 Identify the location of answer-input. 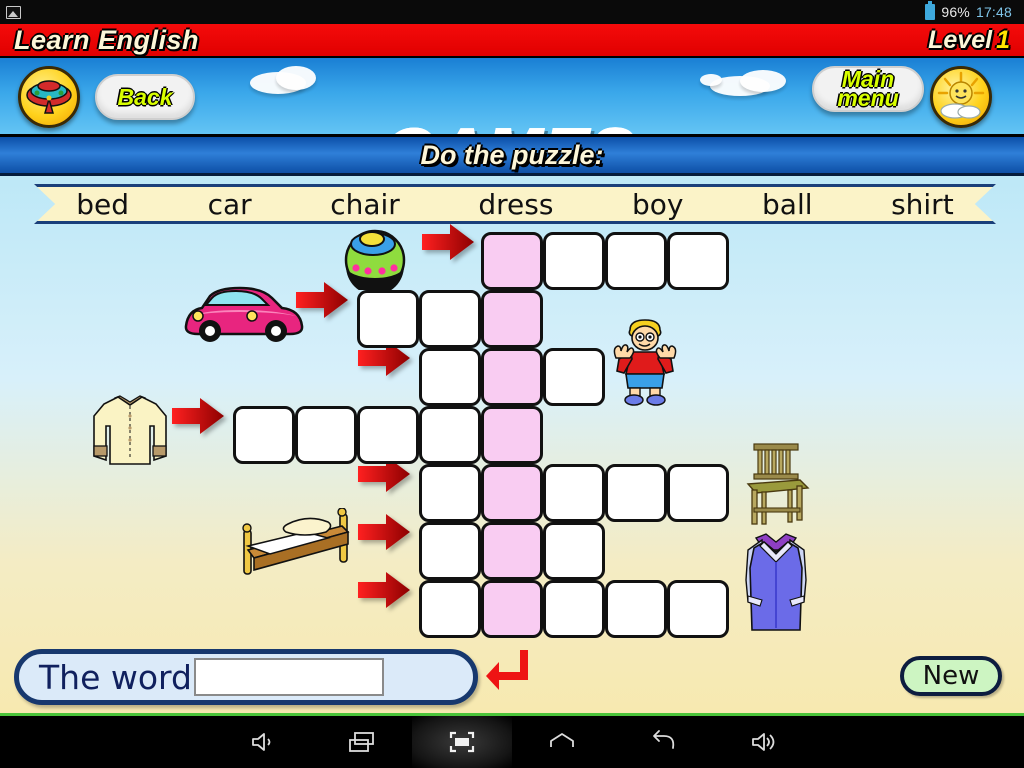
(288, 677).